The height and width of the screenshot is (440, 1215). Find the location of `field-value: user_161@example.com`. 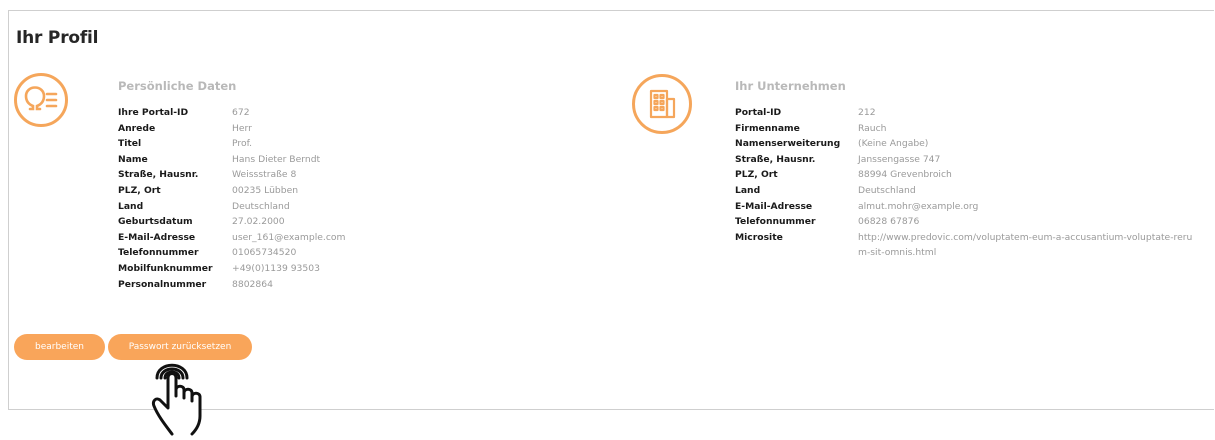

field-value: user_161@example.com is located at coordinates (289, 237).